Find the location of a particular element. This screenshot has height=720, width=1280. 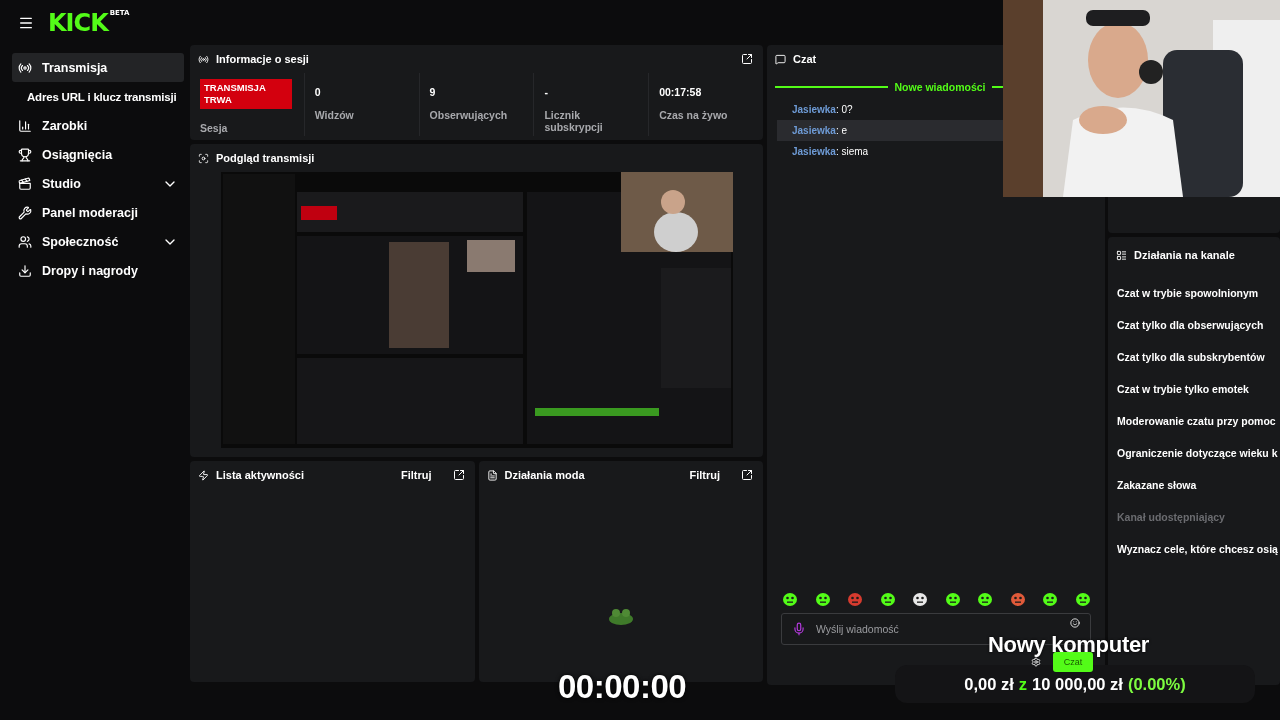

bolt-icon is located at coordinates (203, 475).